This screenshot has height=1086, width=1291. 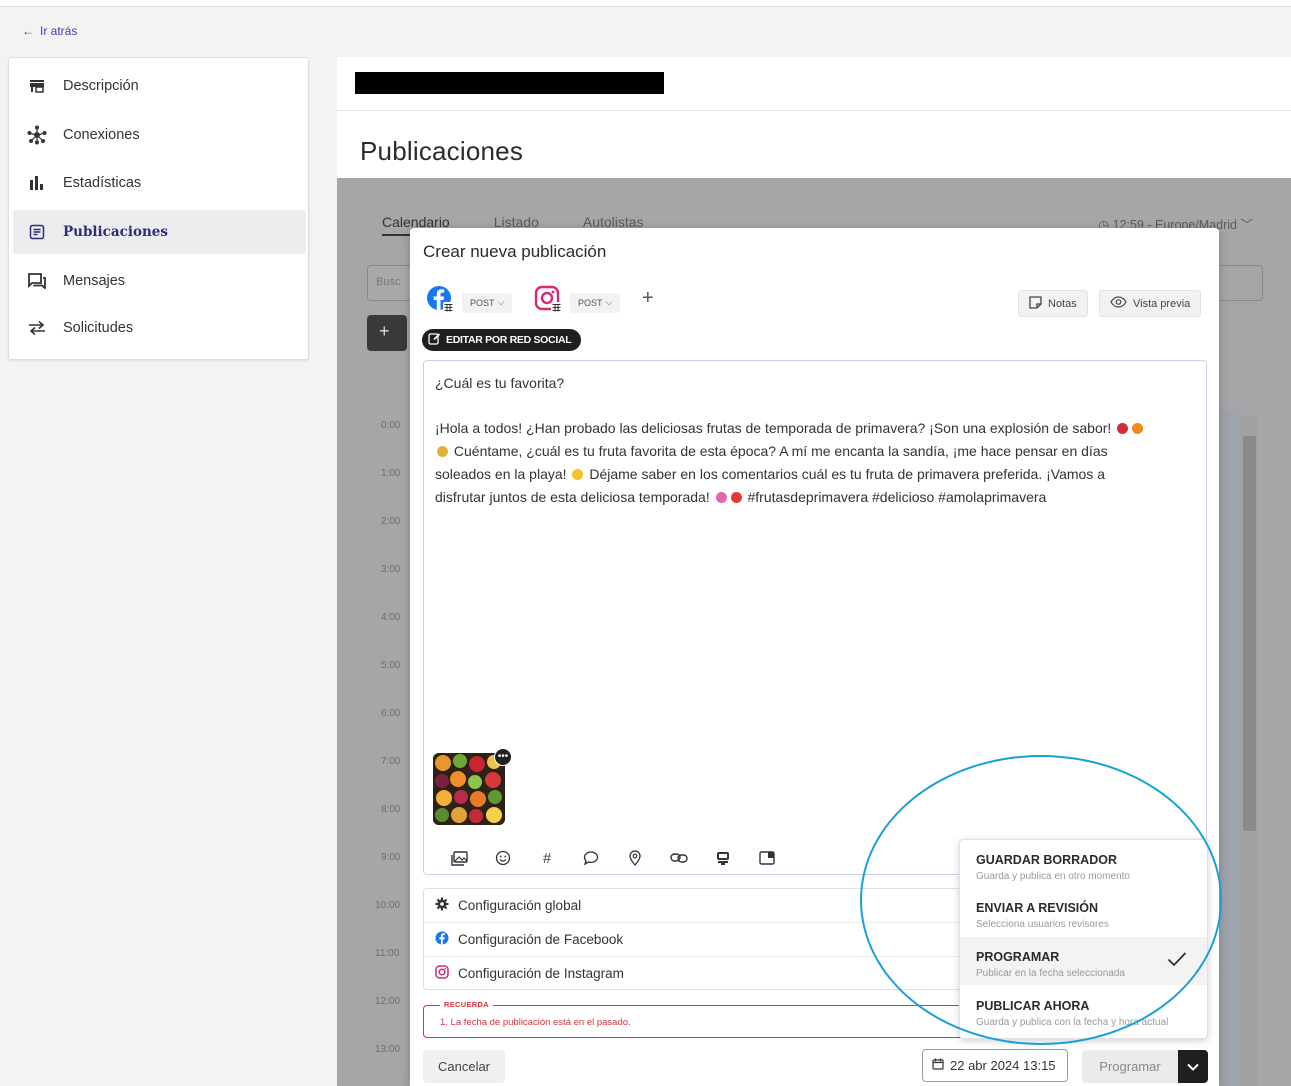 I want to click on create-button: +, so click(x=387, y=333).